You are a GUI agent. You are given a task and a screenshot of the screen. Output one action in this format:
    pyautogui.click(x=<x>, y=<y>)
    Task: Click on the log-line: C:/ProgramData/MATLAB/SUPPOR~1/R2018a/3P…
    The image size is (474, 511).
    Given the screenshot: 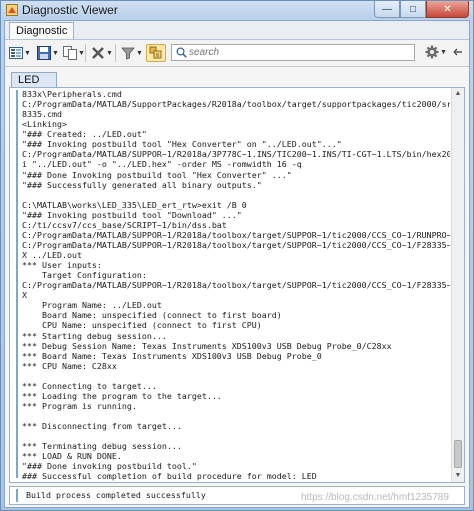 What is the action you would take?
    pyautogui.click(x=236, y=154)
    